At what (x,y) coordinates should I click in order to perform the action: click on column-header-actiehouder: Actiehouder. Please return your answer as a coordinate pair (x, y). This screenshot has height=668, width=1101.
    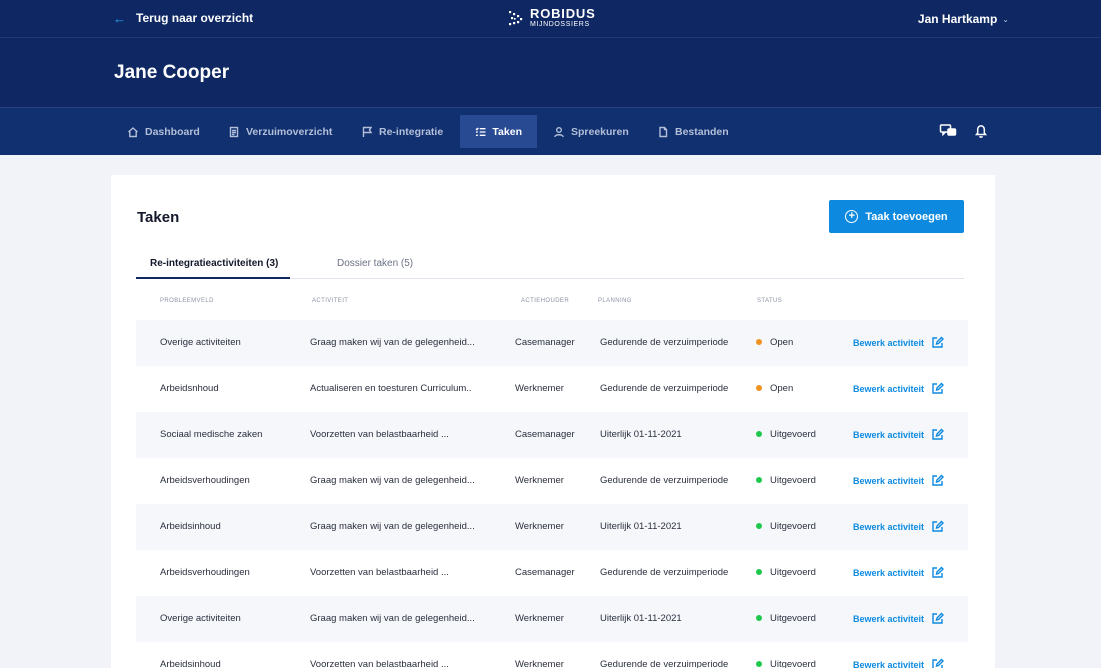
    Looking at the image, I should click on (545, 301).